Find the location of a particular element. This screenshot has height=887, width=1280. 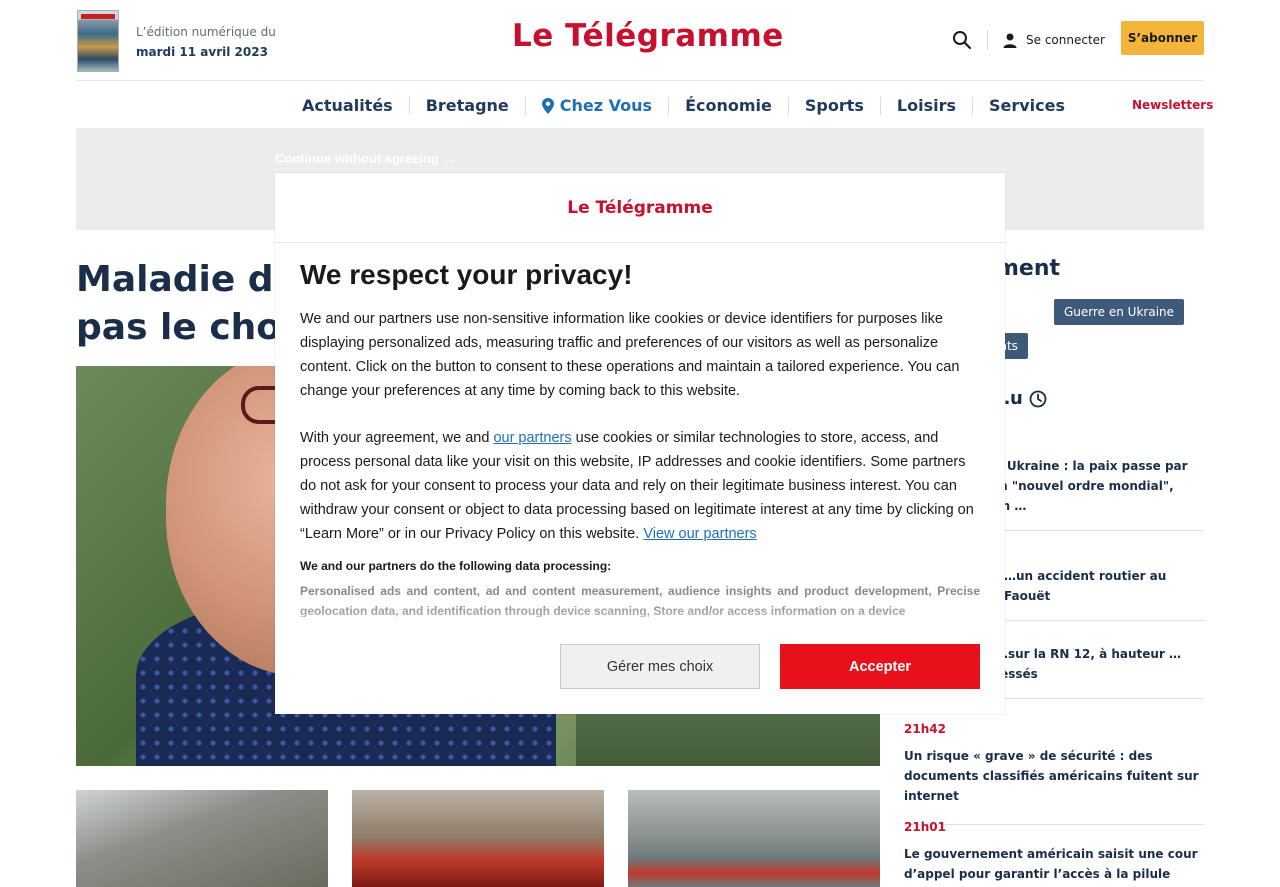

nav-item-chez-vous-label: Chez Vous is located at coordinates (606, 105).